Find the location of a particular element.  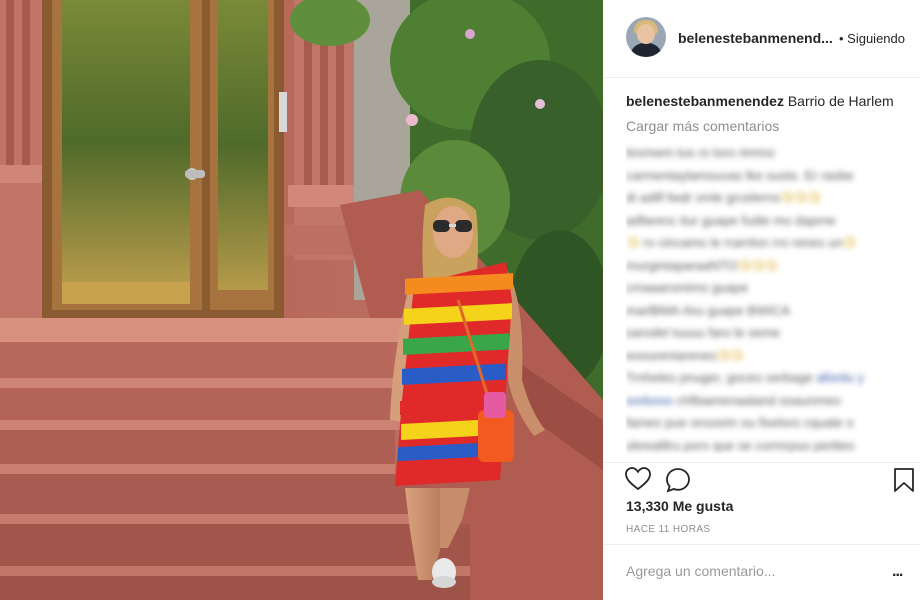

post-caption: belenestebanmenendez Barrio de Harlem is located at coordinates (771, 101).